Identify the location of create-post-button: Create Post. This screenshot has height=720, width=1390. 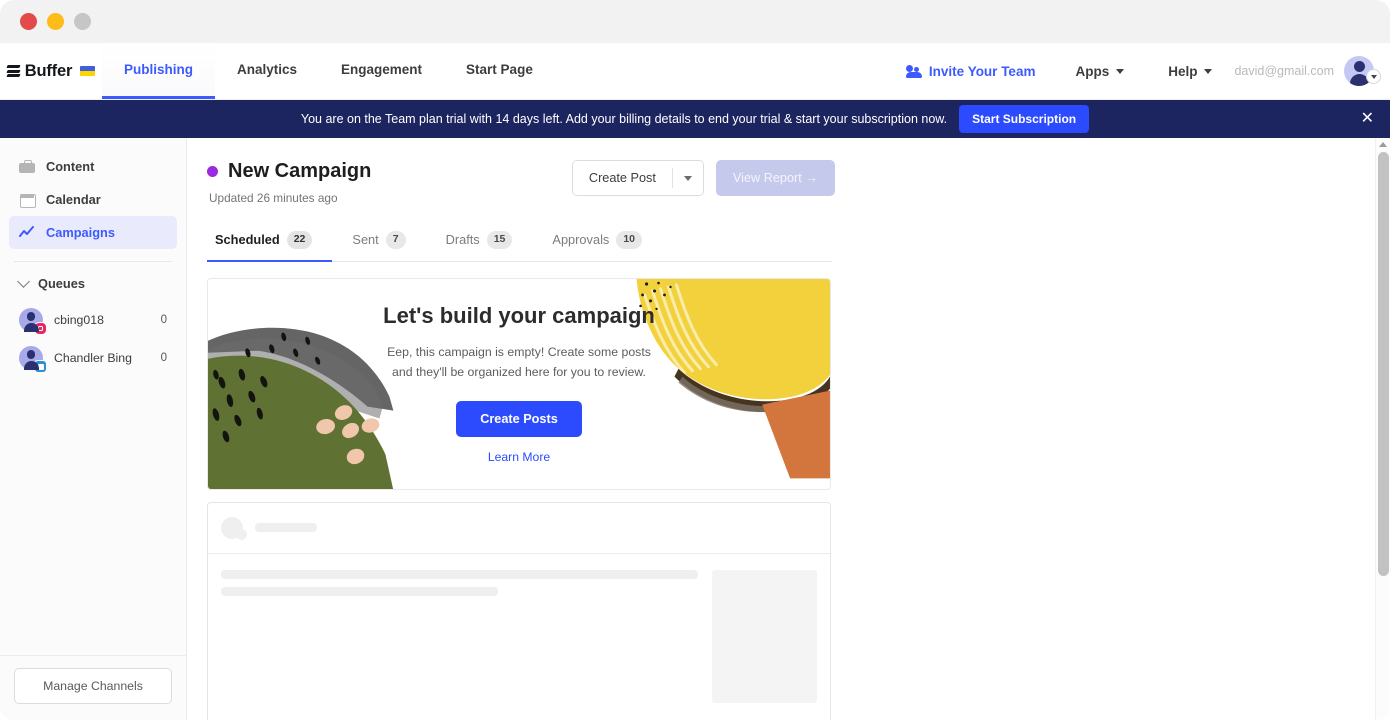
(622, 178).